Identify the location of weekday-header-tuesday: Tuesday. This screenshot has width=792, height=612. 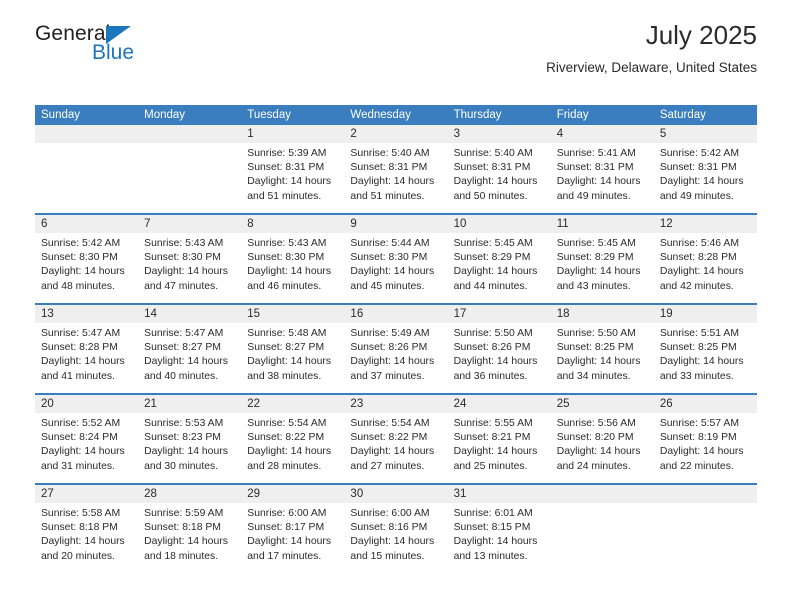
(269, 115).